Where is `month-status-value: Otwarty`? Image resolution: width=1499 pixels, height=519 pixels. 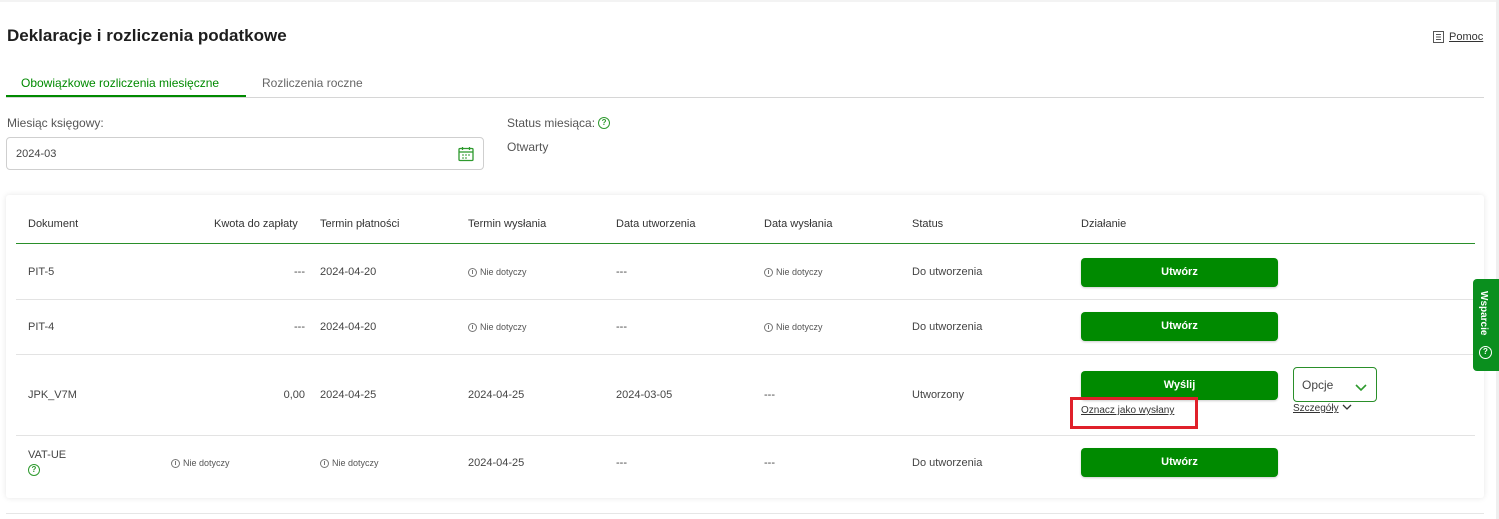
month-status-value: Otwarty is located at coordinates (528, 147).